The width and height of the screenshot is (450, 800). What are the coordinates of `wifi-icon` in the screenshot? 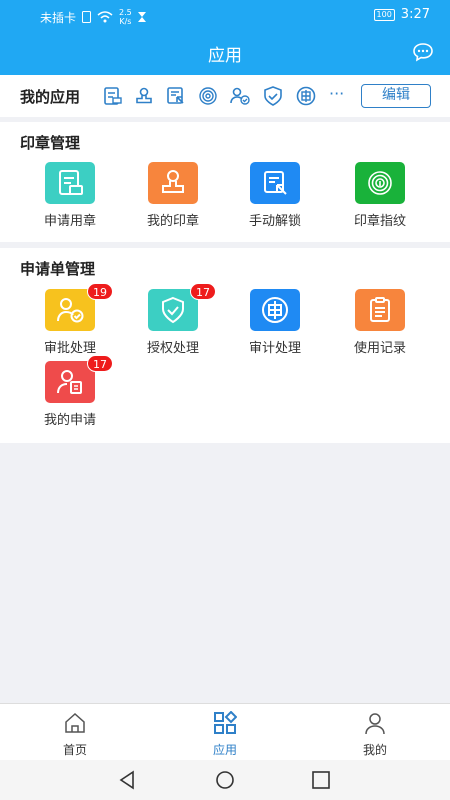 It's located at (105, 17).